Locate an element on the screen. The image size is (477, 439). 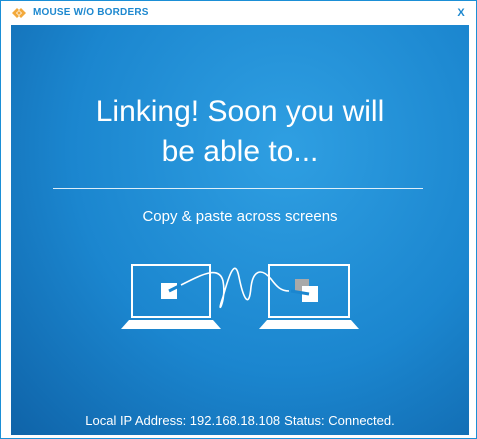
connection-status: Status: Connected. is located at coordinates (339, 420).